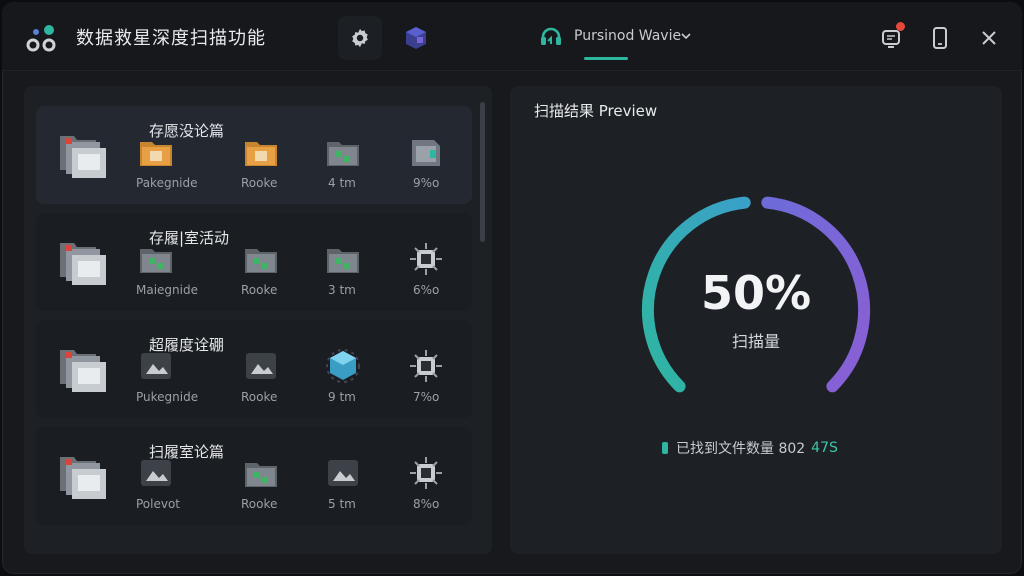 This screenshot has width=1024, height=576. Describe the element at coordinates (342, 504) in the screenshot. I see `cell-label: 5 tm` at that location.